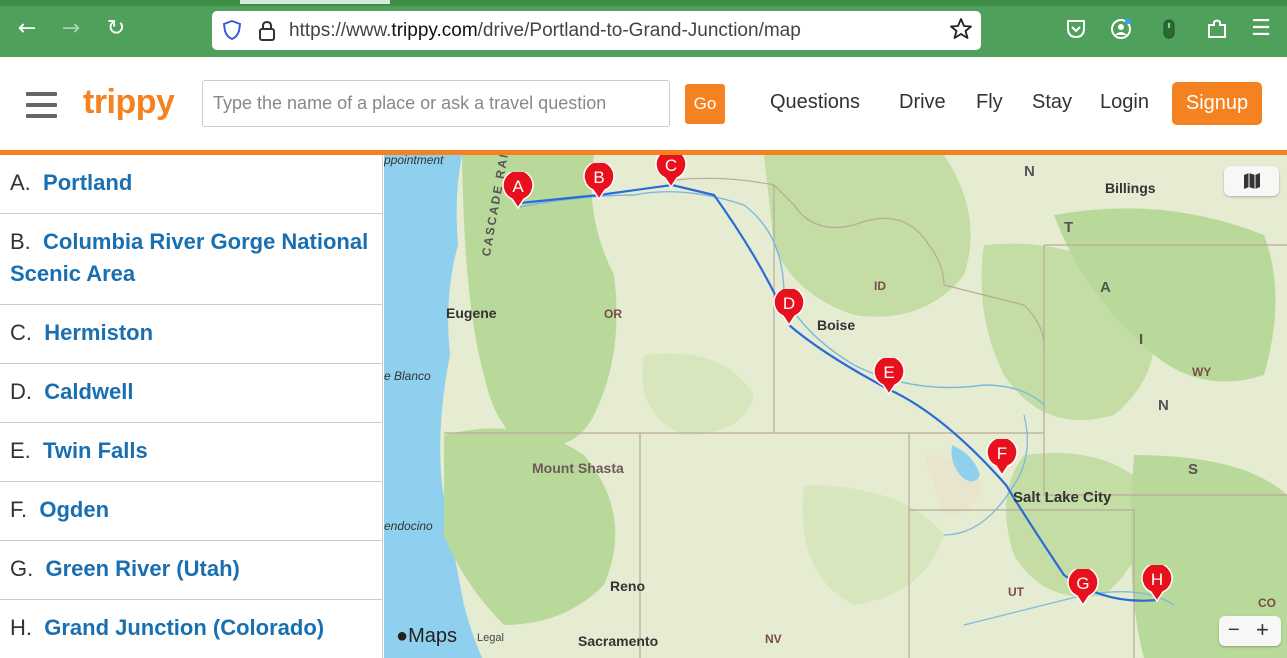  Describe the element at coordinates (1076, 29) in the screenshot. I see `pocket-icon` at that location.